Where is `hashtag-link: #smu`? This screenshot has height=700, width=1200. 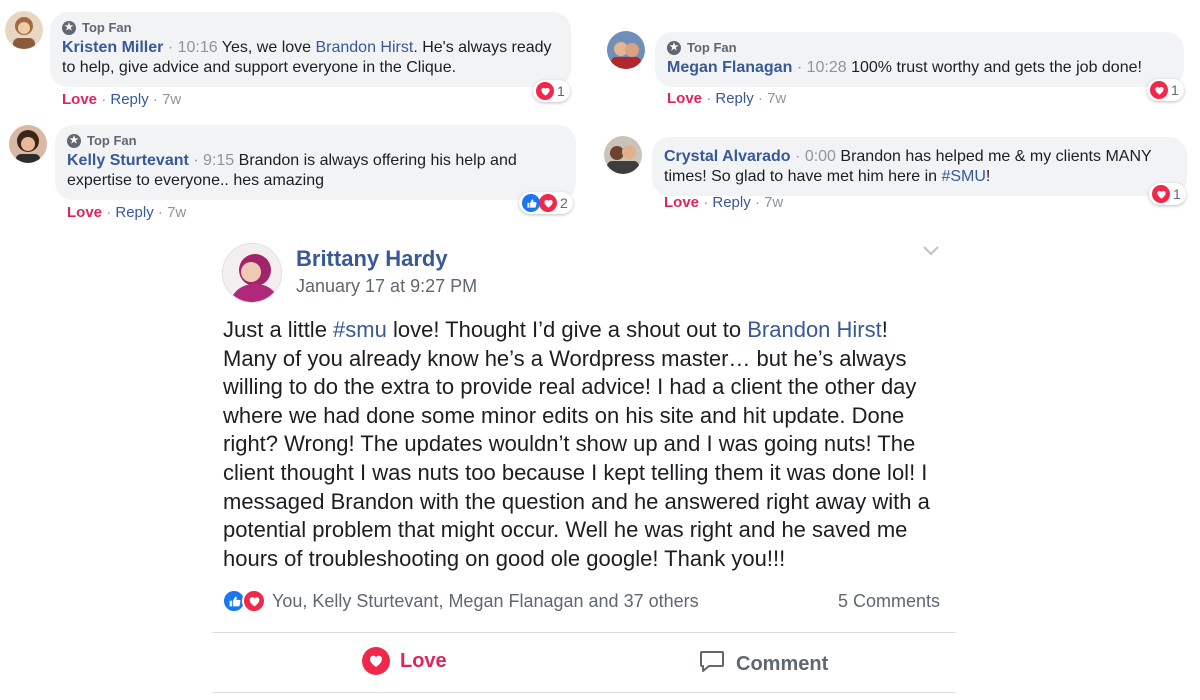
hashtag-link: #smu is located at coordinates (360, 329).